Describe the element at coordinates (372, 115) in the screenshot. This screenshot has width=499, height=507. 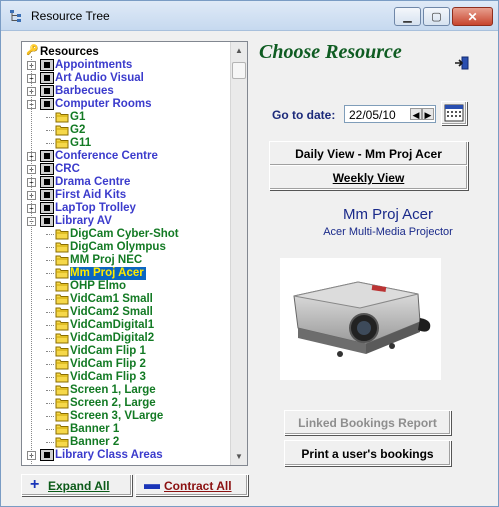
I see `date-value: 22/05/10` at that location.